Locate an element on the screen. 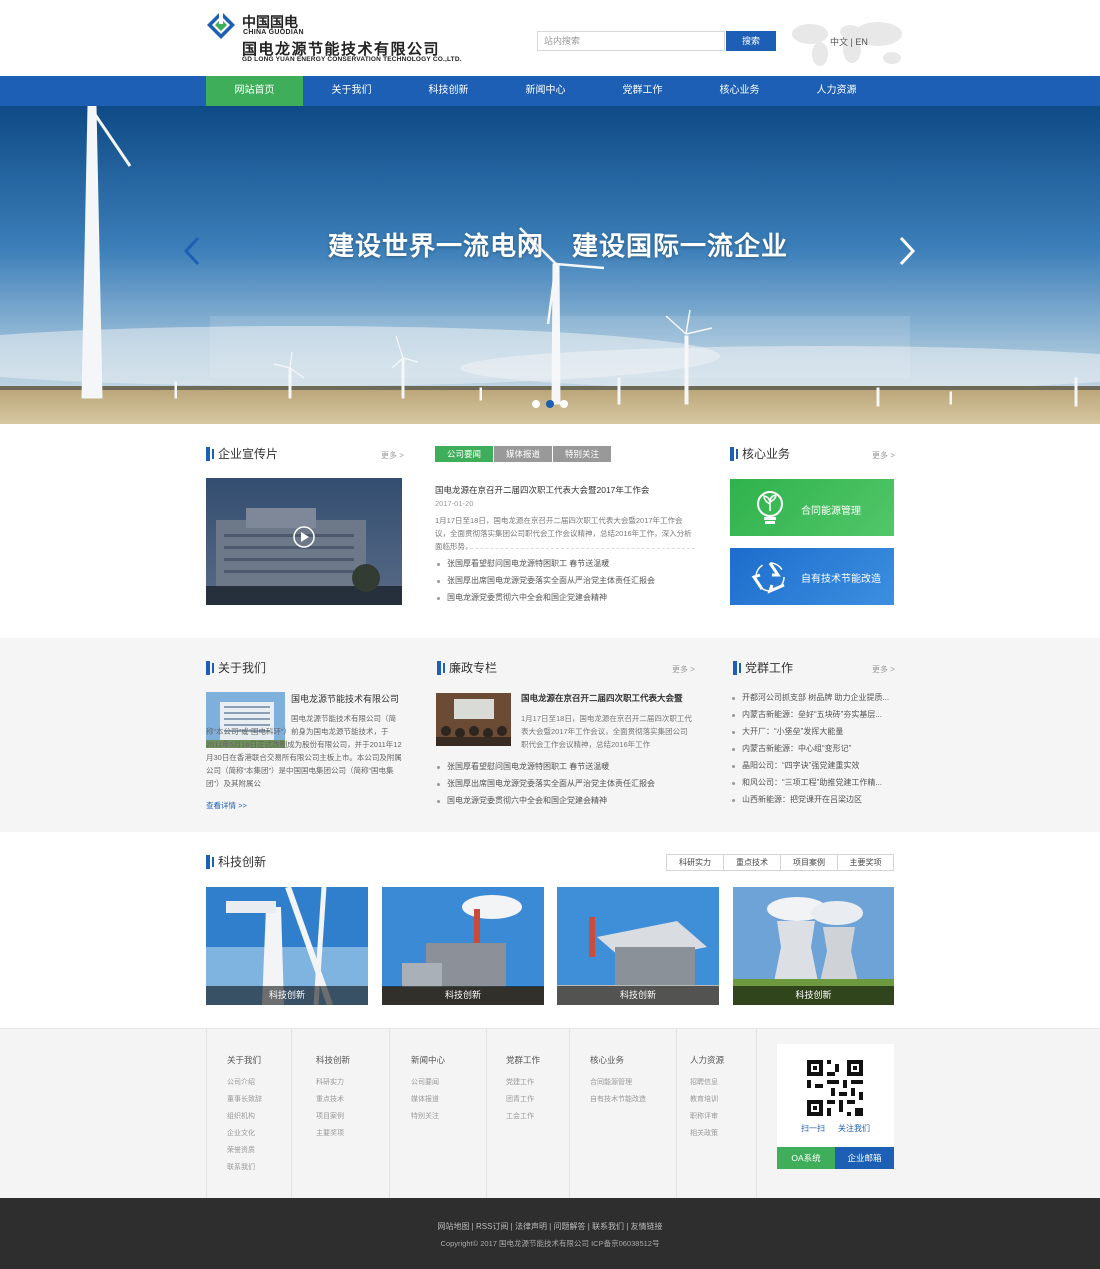  news-list-item: 张国厚出席国电龙源党委落实全面从严治党主体责任汇报会 is located at coordinates (546, 580).